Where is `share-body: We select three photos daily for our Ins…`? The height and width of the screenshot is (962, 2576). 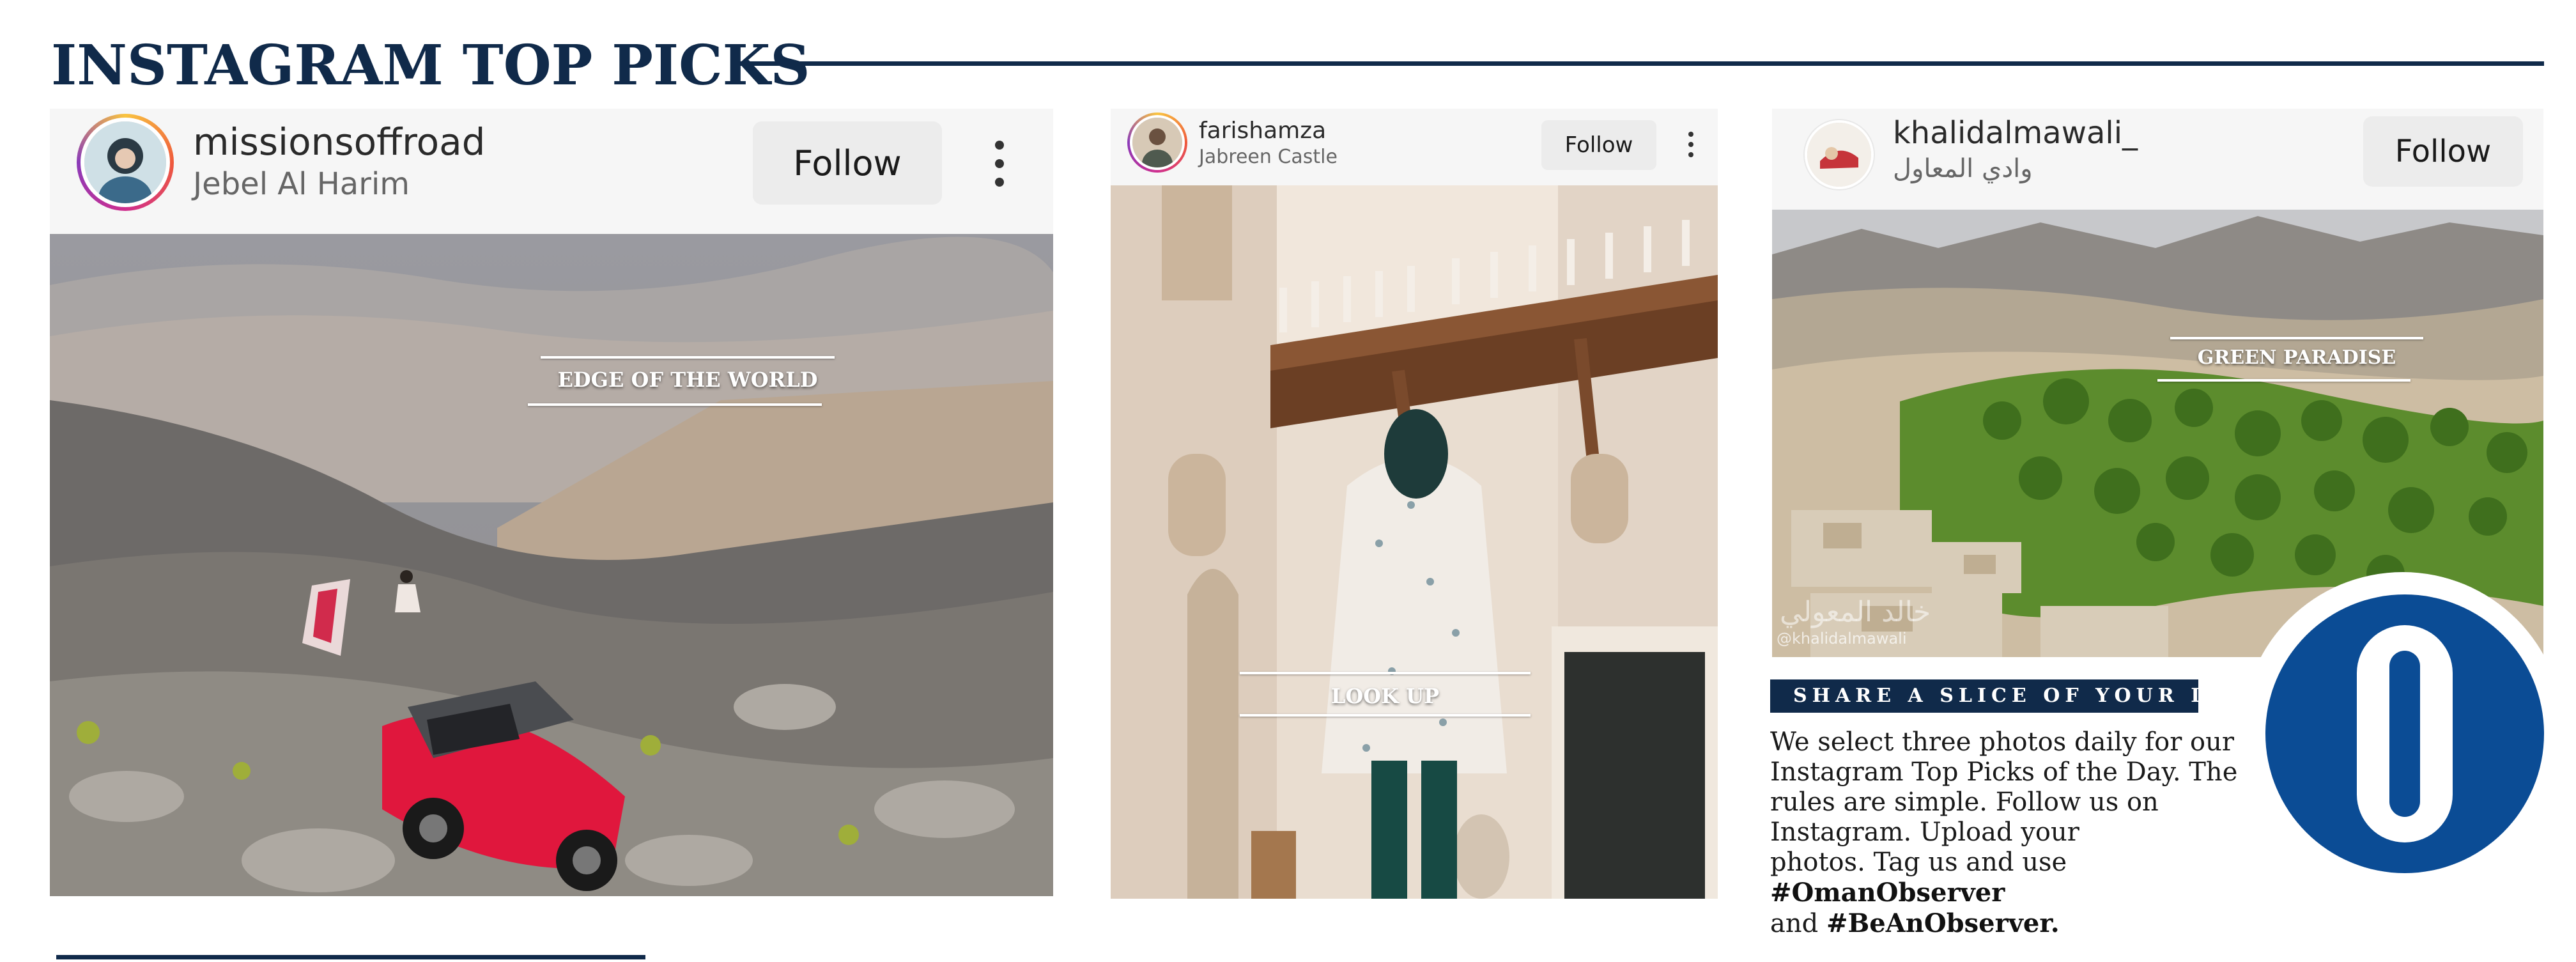 share-body: We select three photos daily for our Ins… is located at coordinates (2019, 833).